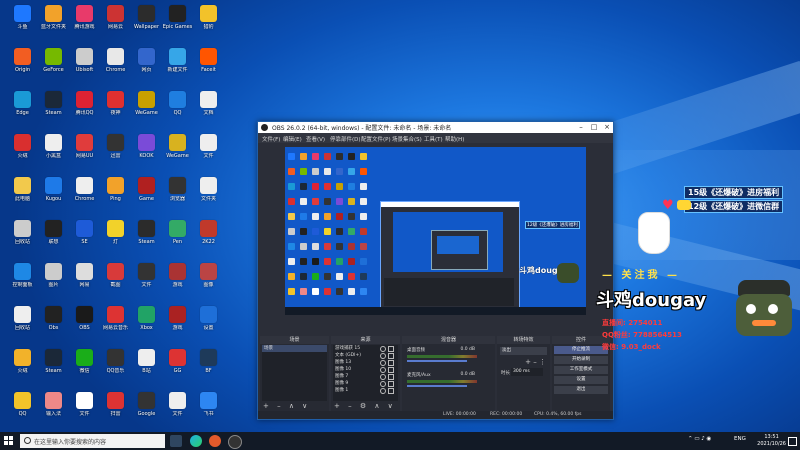 The height and width of the screenshot is (450, 800). What do you see at coordinates (365, 362) in the screenshot?
I see `source-item: 图像 13` at bounding box center [365, 362].